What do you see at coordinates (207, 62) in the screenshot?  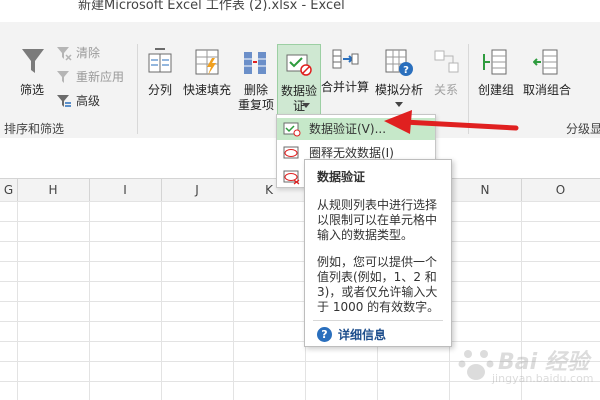 I see `flash-fill-icon` at bounding box center [207, 62].